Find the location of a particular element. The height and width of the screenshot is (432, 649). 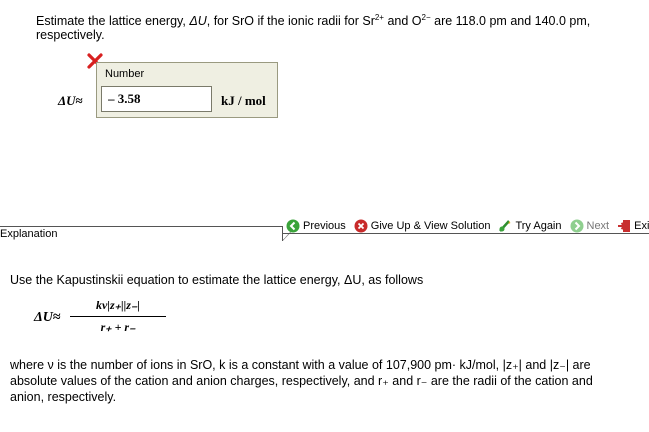

o-charge: 2− is located at coordinates (426, 17).